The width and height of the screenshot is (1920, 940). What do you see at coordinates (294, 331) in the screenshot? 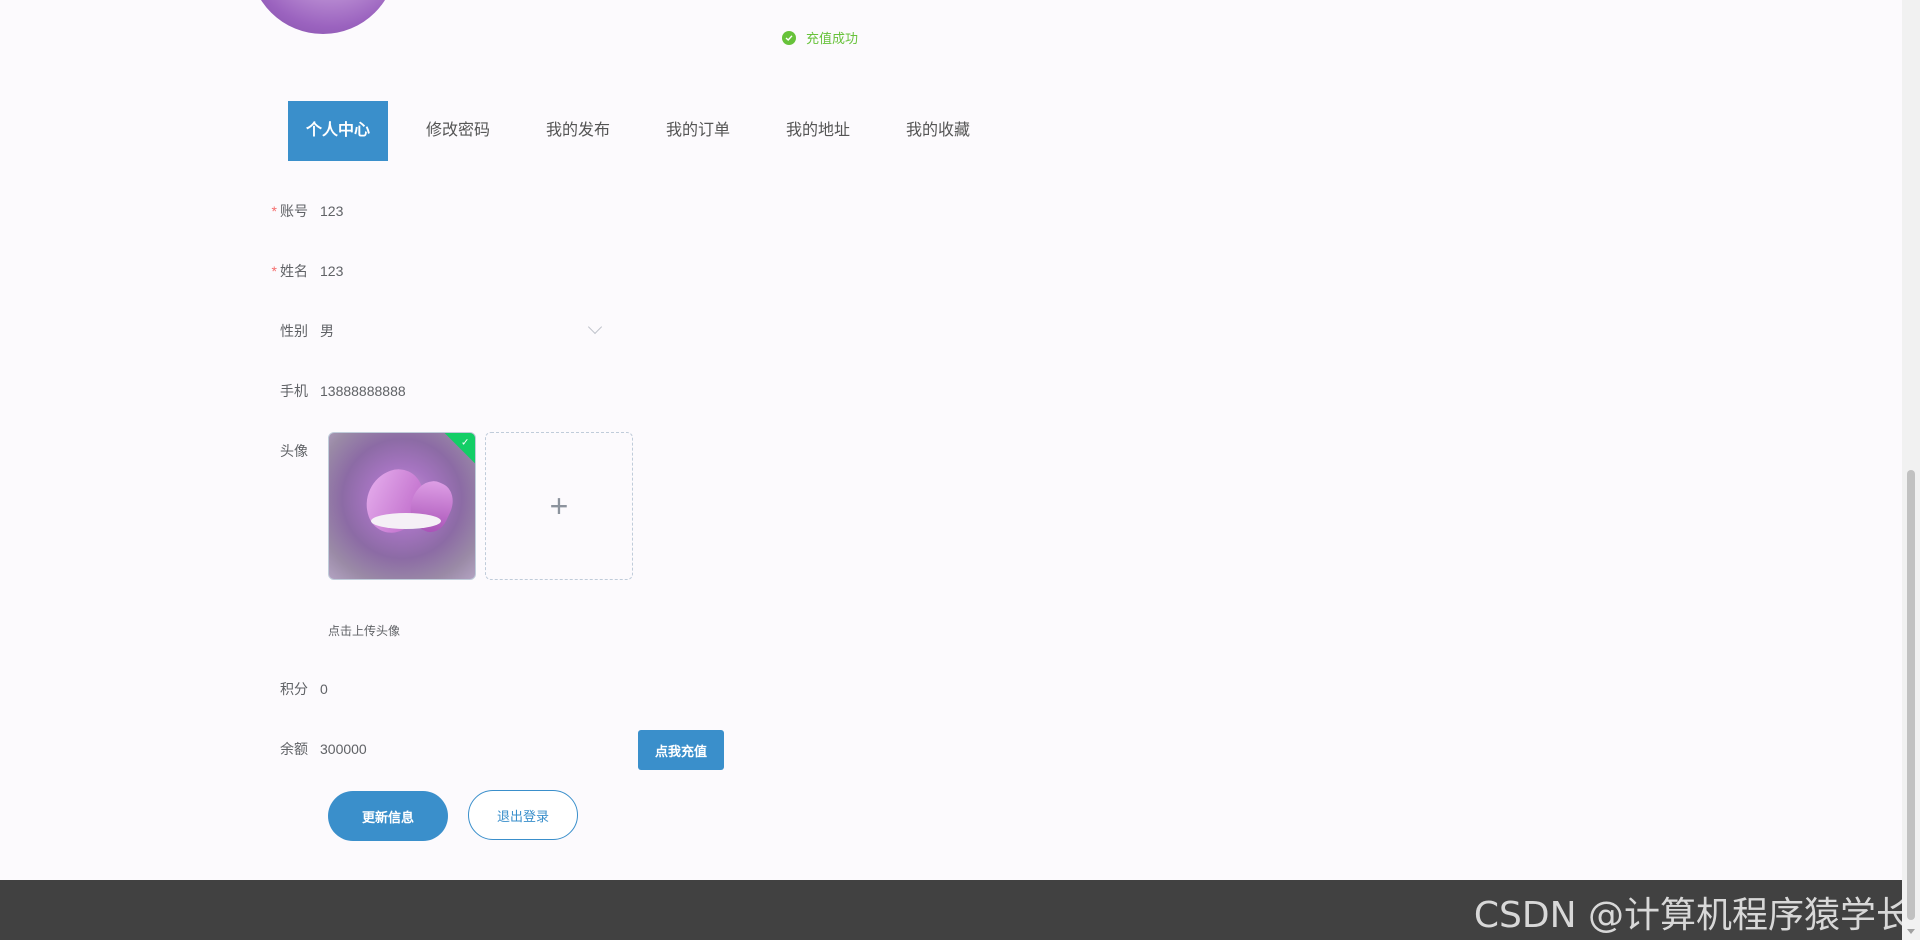
I see `gender-label: 性别` at bounding box center [294, 331].